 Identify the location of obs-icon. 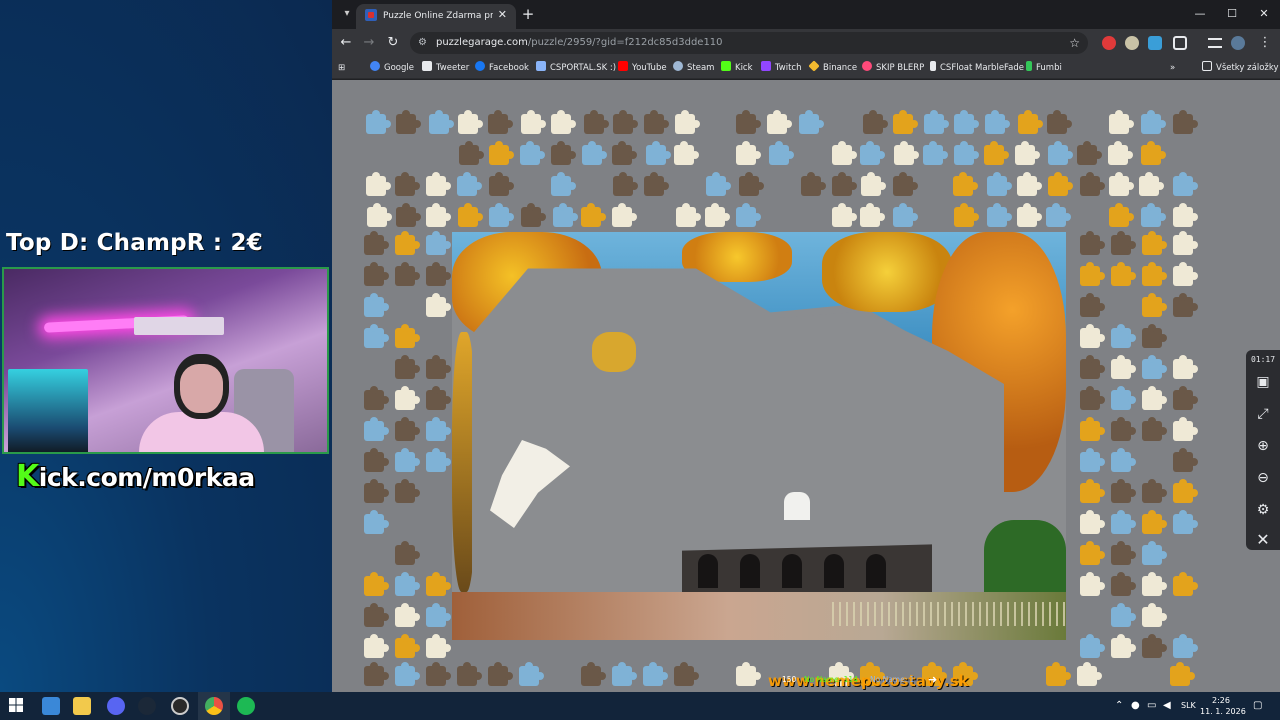
(180, 706).